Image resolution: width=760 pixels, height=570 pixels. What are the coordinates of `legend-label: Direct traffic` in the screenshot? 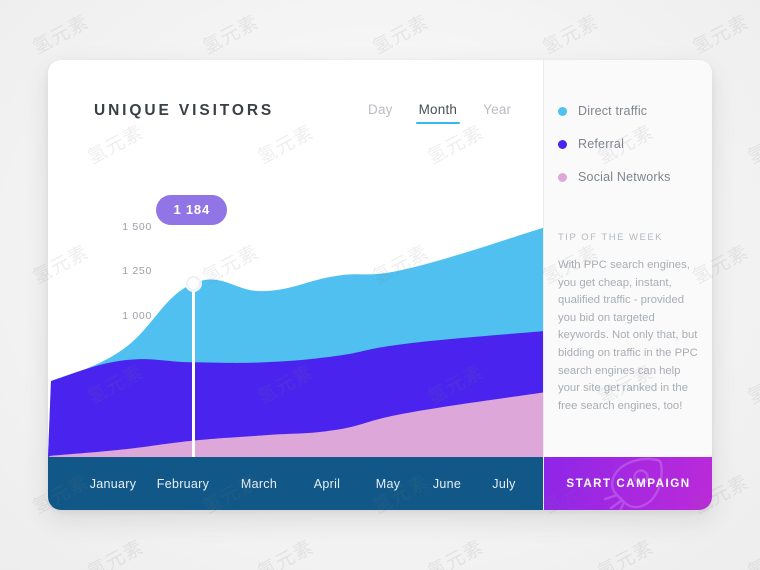 It's located at (613, 111).